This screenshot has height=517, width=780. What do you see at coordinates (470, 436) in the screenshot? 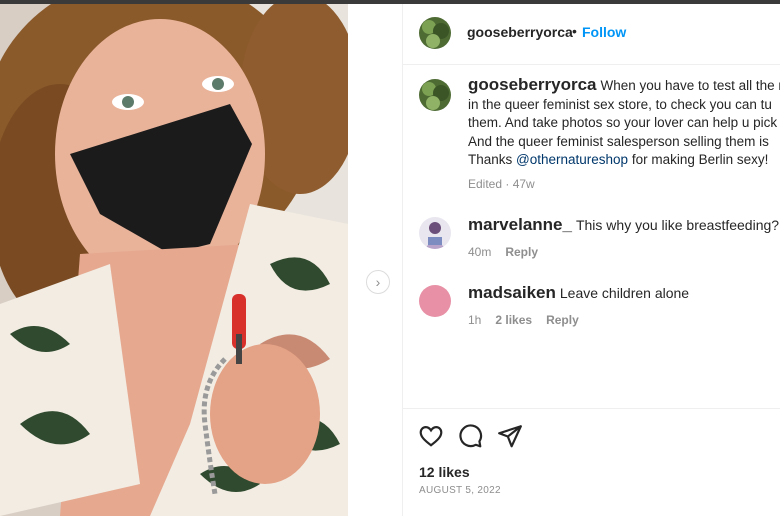
I see `comment-icon` at bounding box center [470, 436].